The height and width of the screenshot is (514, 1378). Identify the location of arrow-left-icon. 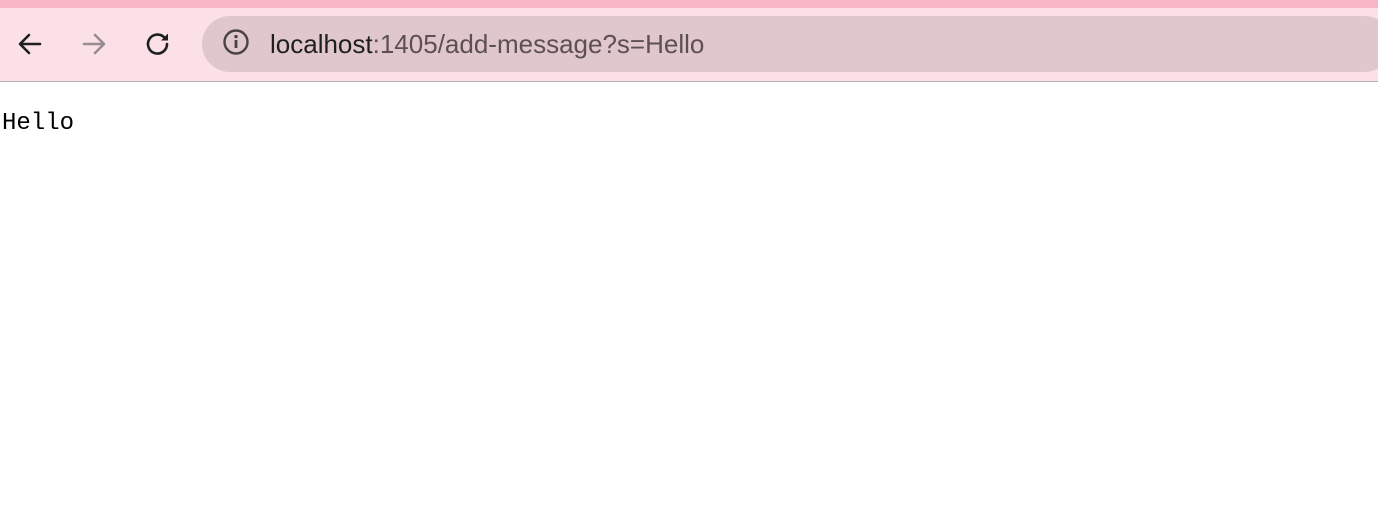
(30, 44).